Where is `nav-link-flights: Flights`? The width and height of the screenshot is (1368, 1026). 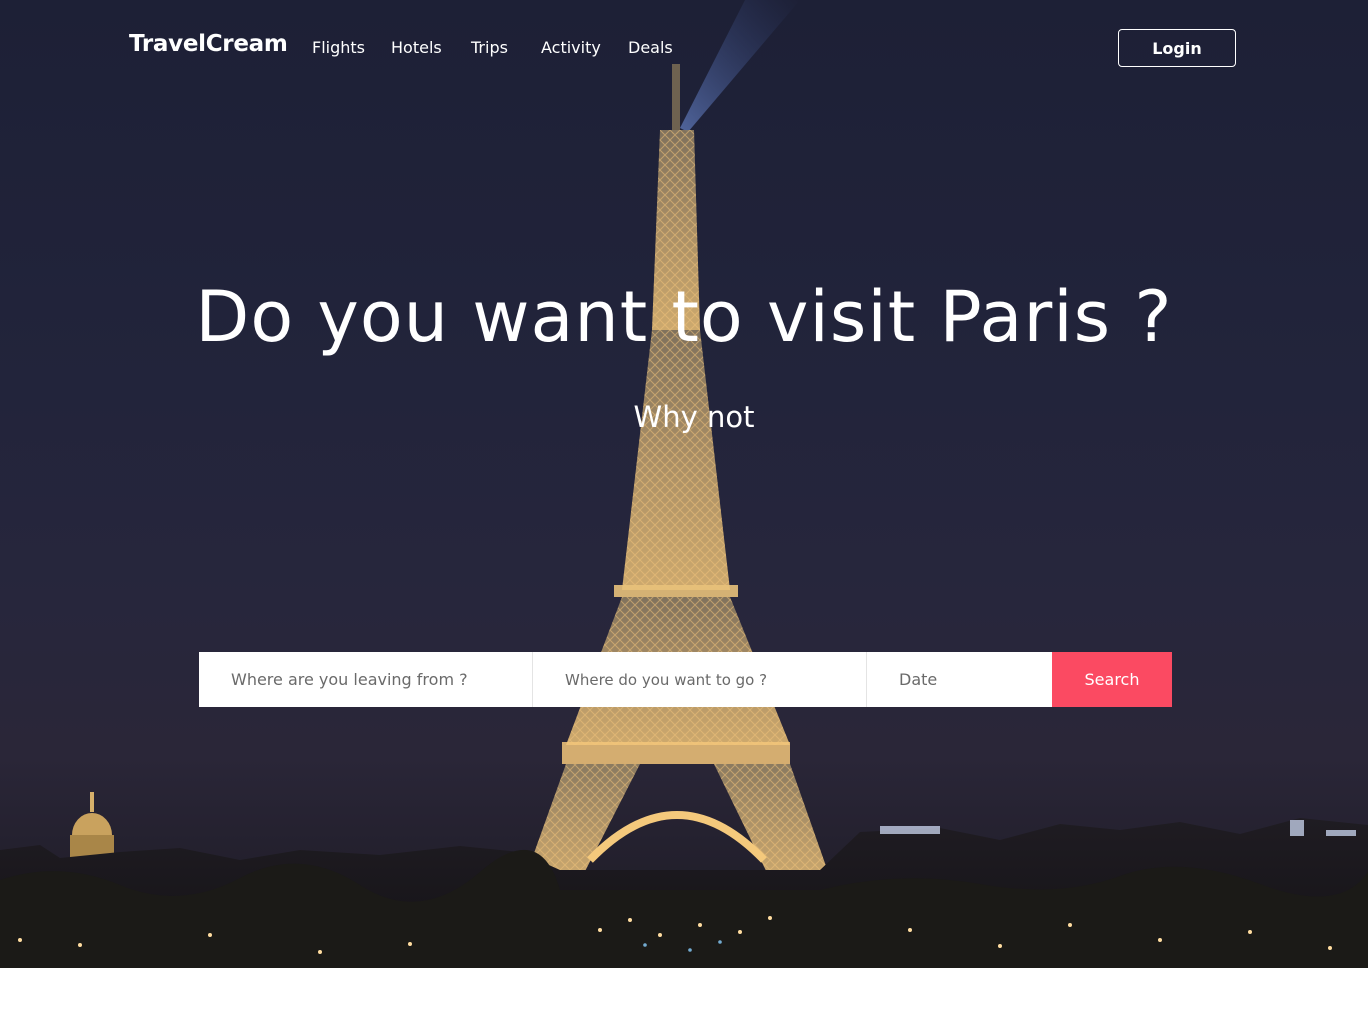
nav-link-flights: Flights is located at coordinates (338, 47).